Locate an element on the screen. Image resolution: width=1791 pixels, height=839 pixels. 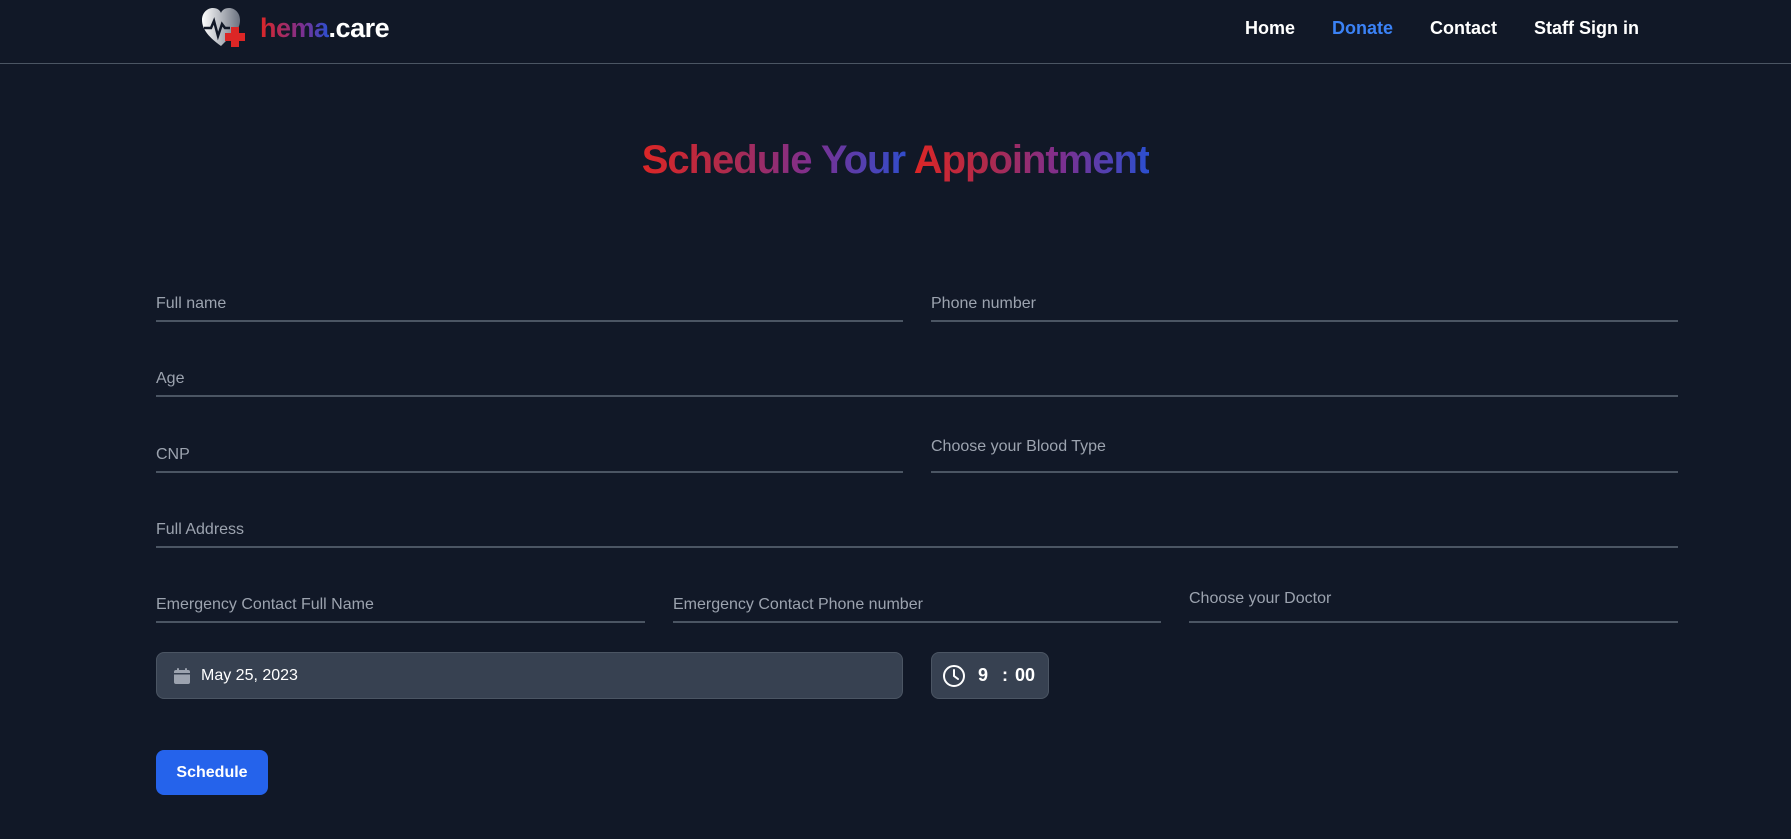
cnp-input is located at coordinates (529, 451).